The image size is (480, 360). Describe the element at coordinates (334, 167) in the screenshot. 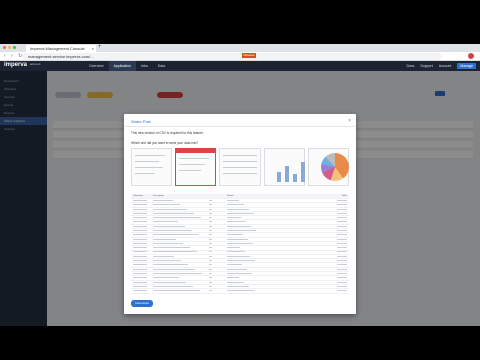

I see `pie-chart-preview` at that location.